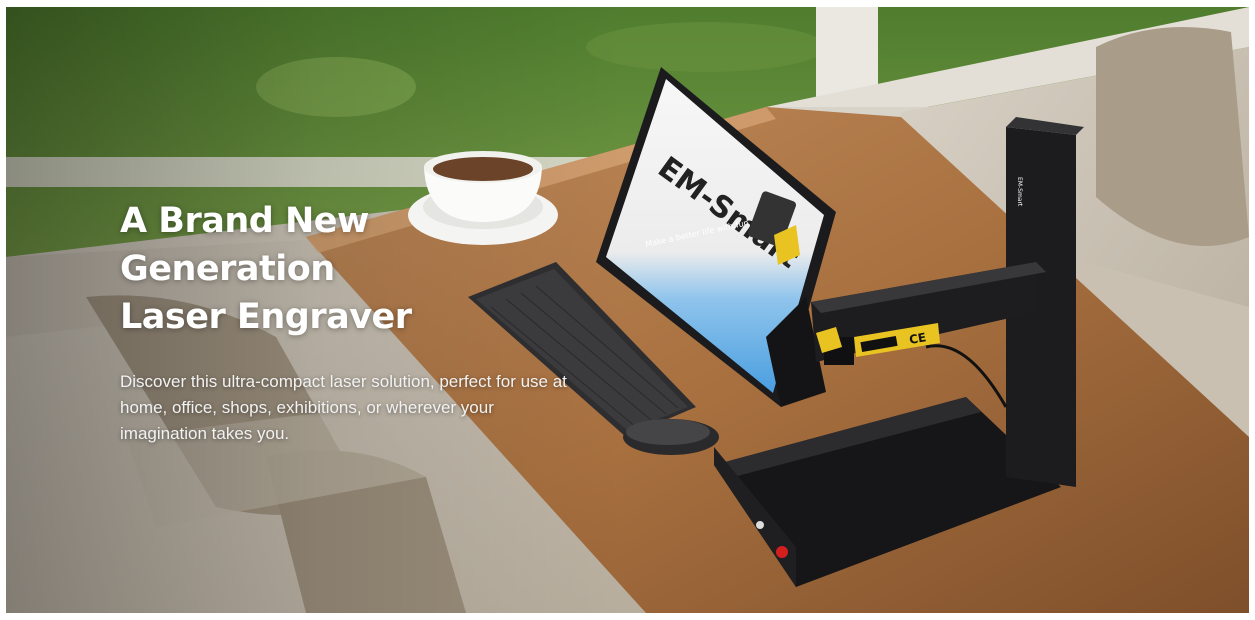 This screenshot has height=620, width=1255. Describe the element at coordinates (1019, 192) in the screenshot. I see `column-brand-text: EM-Smart` at that location.